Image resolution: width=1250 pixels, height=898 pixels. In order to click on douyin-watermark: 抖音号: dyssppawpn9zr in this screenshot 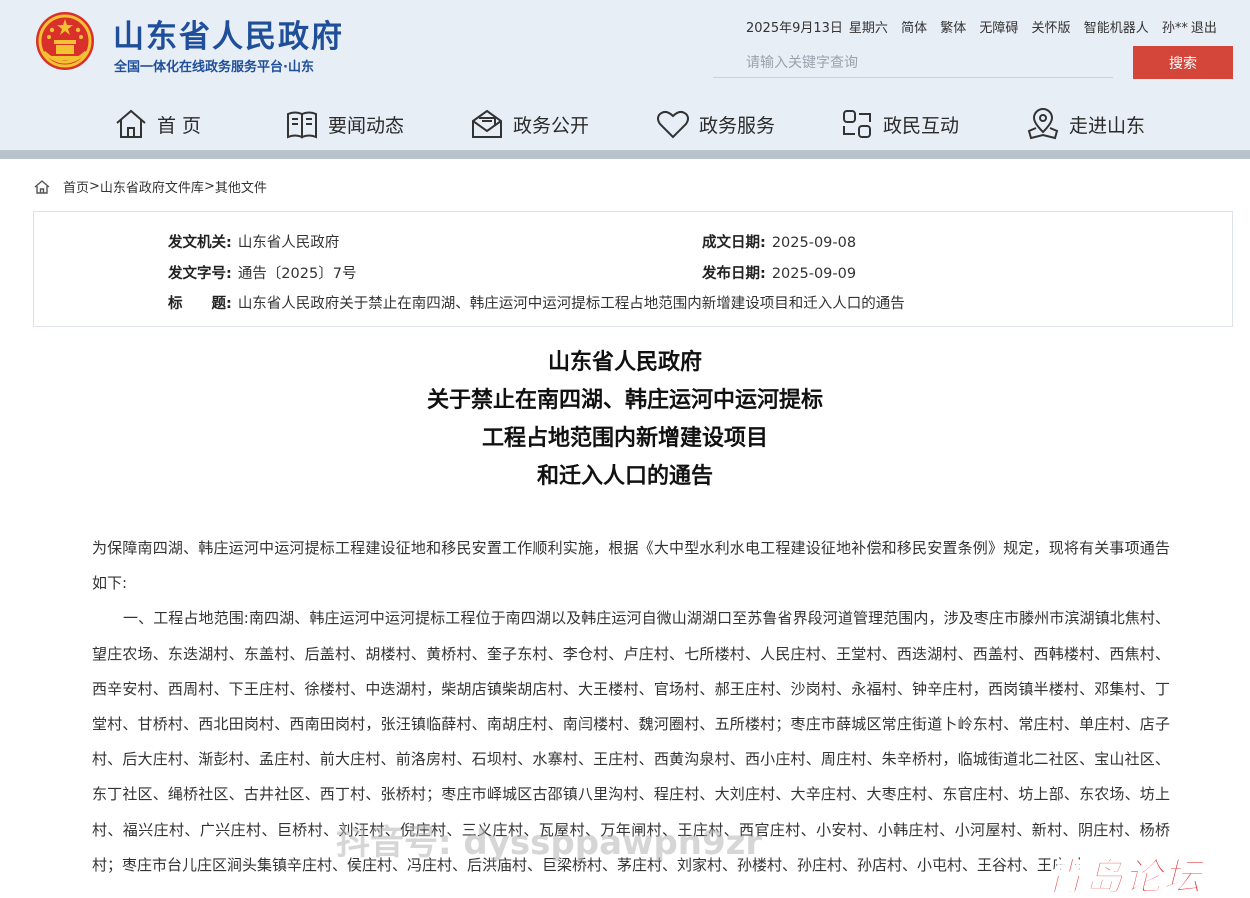, I will do `click(549, 843)`.